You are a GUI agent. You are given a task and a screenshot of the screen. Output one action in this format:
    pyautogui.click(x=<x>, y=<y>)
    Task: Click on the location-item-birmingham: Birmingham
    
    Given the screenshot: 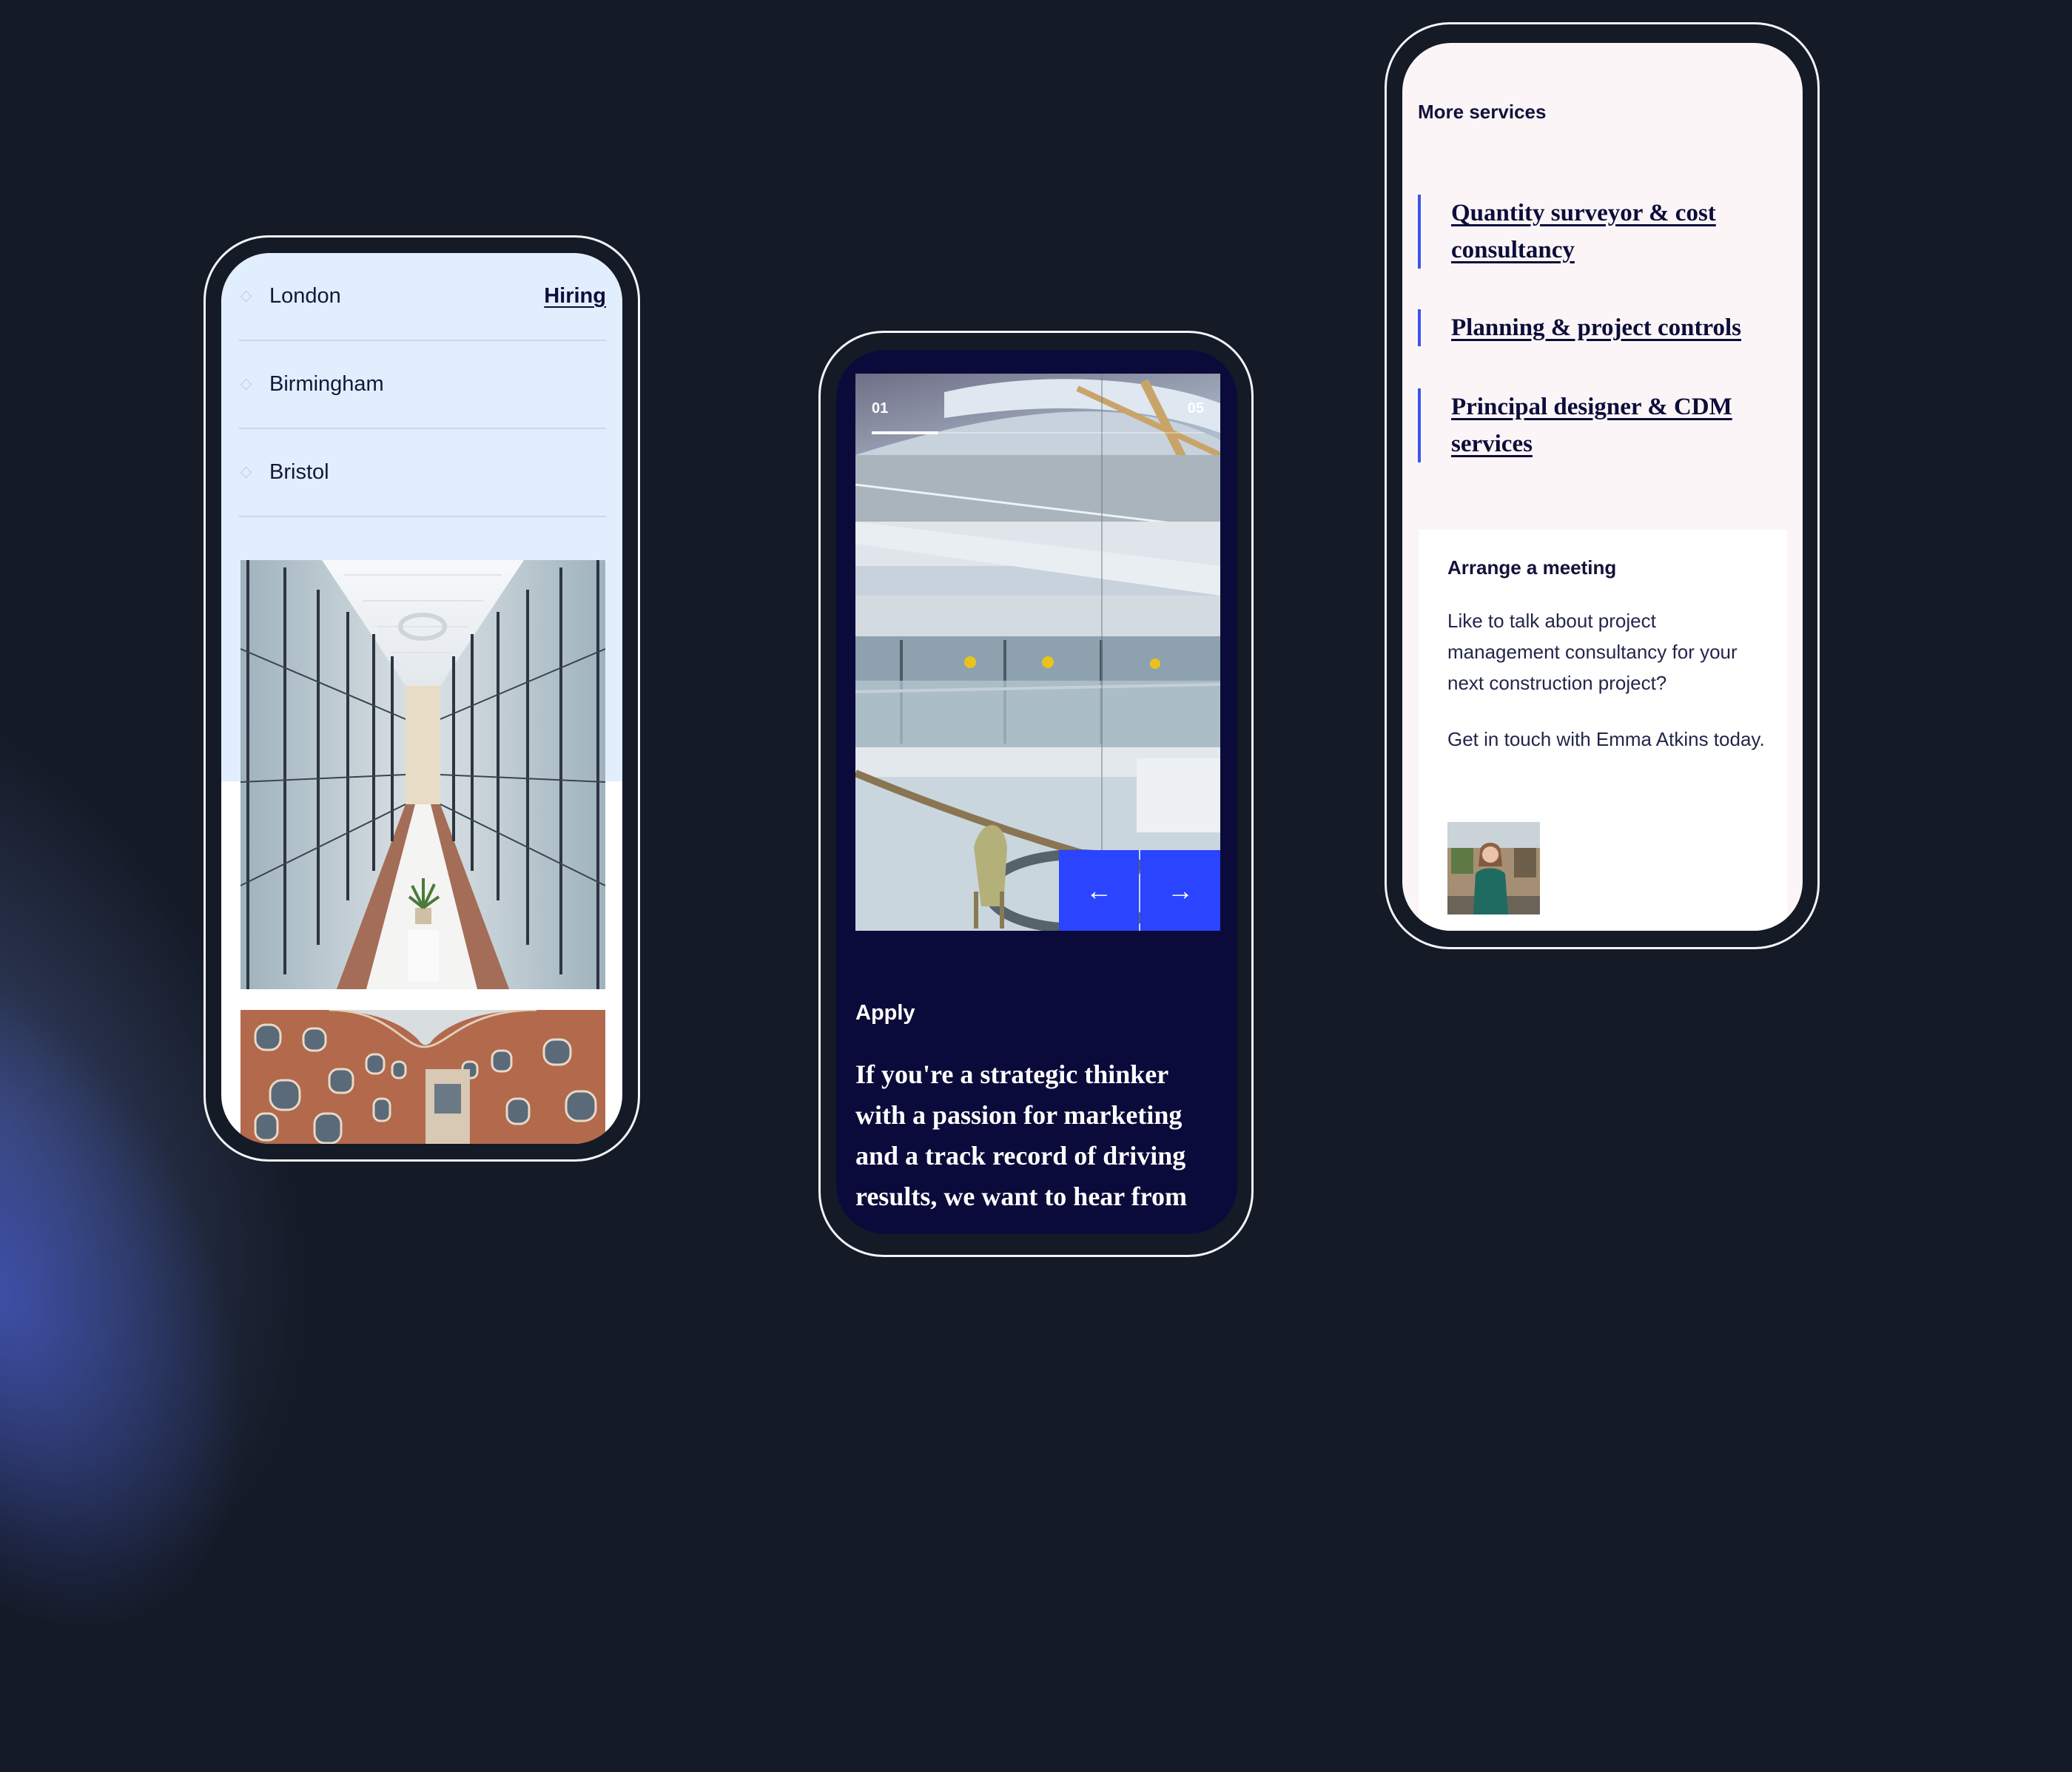 What is the action you would take?
    pyautogui.click(x=422, y=385)
    